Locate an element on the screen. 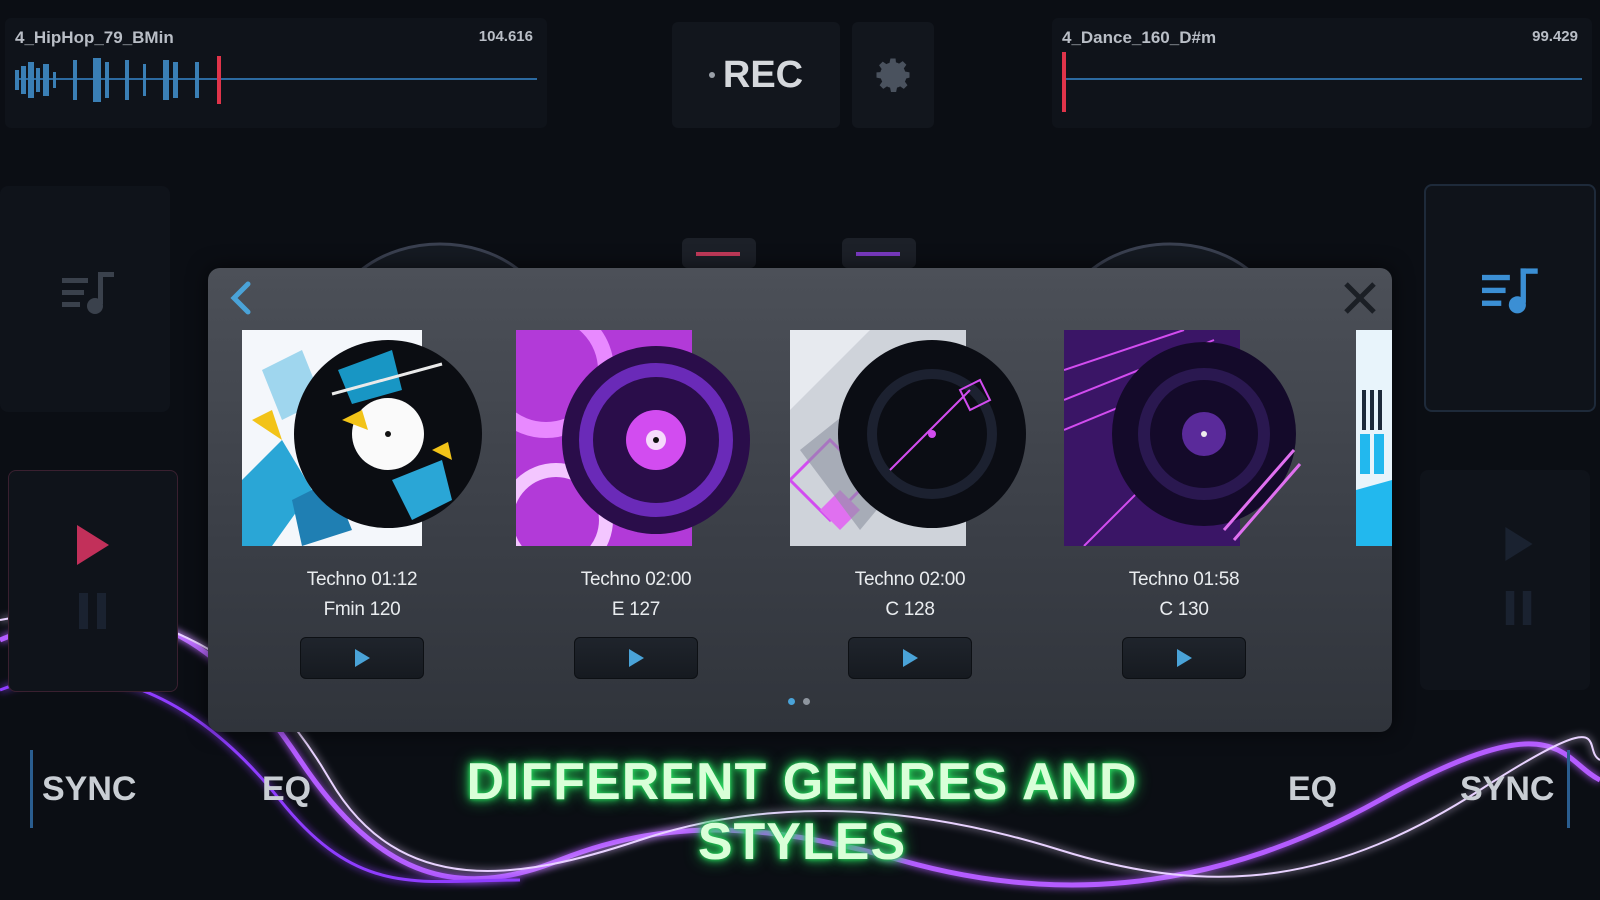  right-wave-baseline is located at coordinates (1322, 79).